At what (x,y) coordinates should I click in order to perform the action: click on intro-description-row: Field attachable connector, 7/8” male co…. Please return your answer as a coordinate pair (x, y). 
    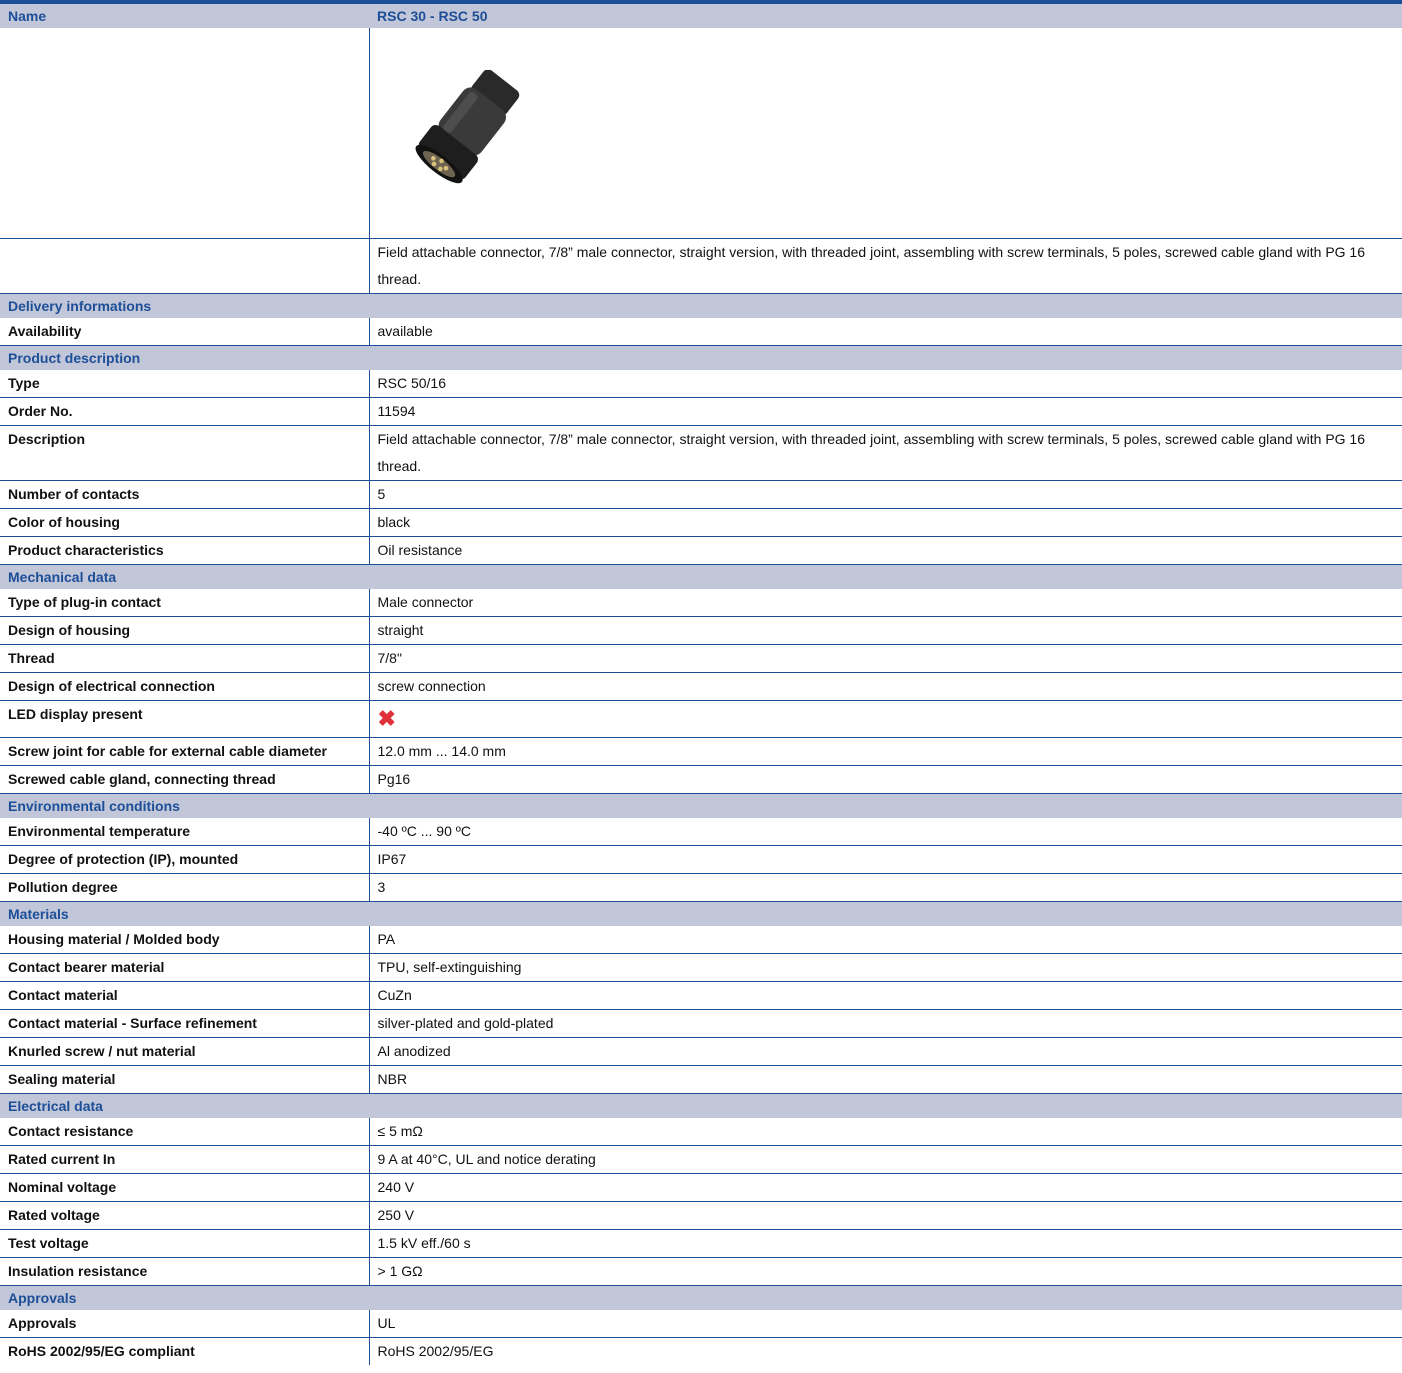
    Looking at the image, I should click on (701, 266).